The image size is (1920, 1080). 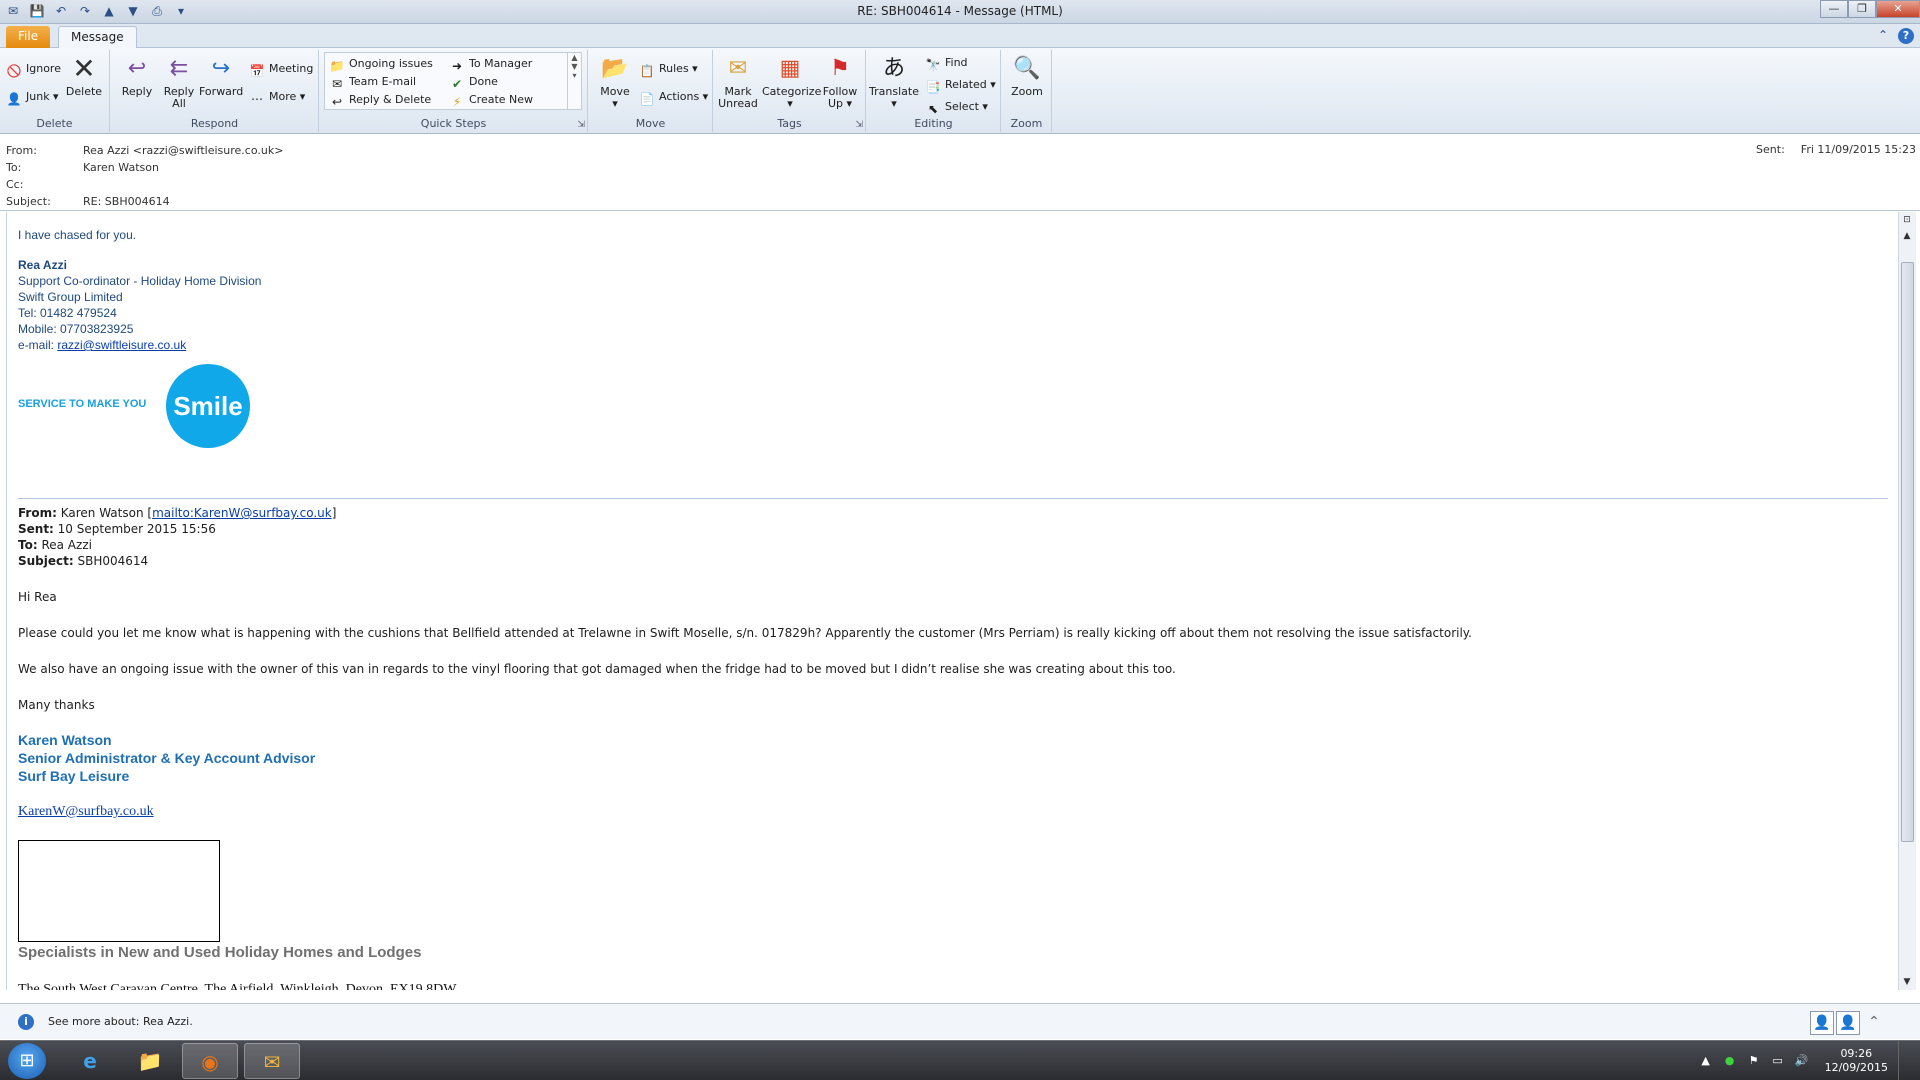 What do you see at coordinates (257, 71) in the screenshot?
I see `calendar-icon: 📅` at bounding box center [257, 71].